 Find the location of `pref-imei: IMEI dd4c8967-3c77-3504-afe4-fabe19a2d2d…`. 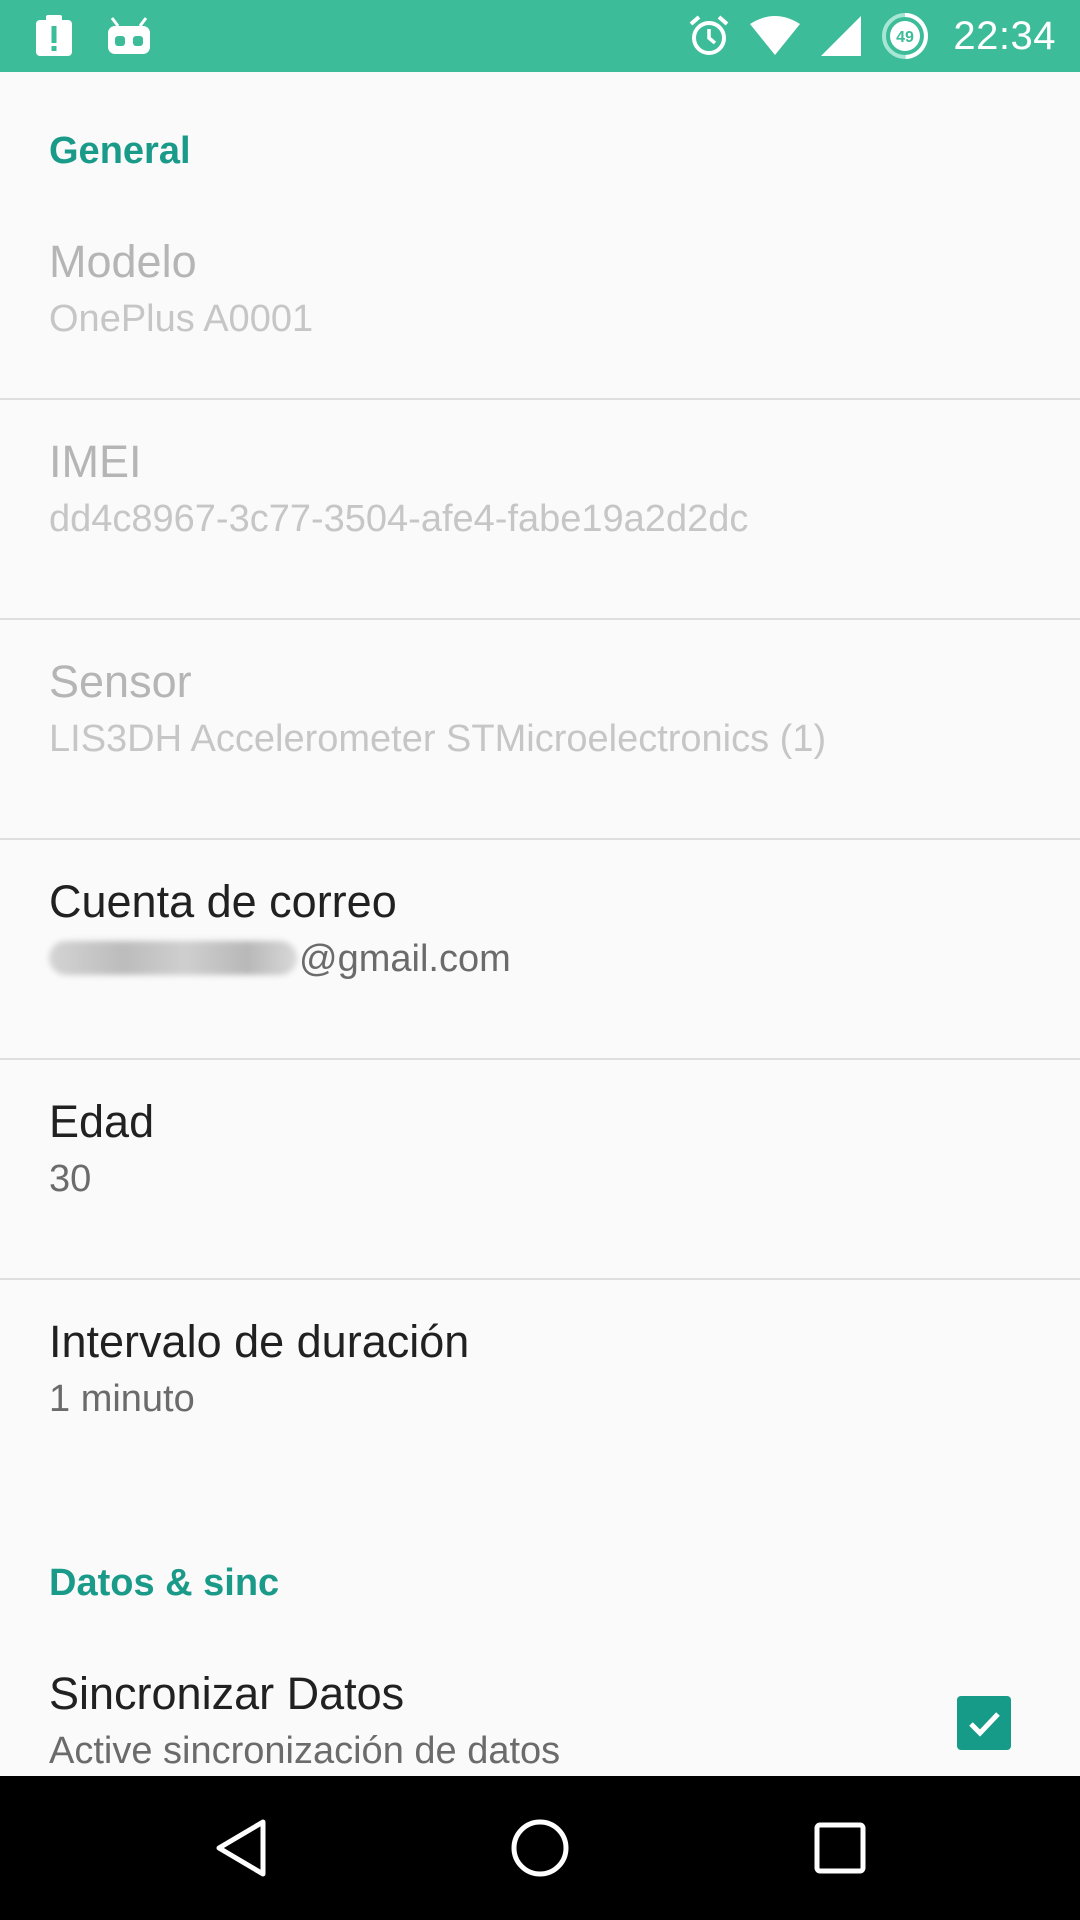

pref-imei: IMEI dd4c8967-3c77-3504-afe4-fabe19a2d2d… is located at coordinates (540, 510).